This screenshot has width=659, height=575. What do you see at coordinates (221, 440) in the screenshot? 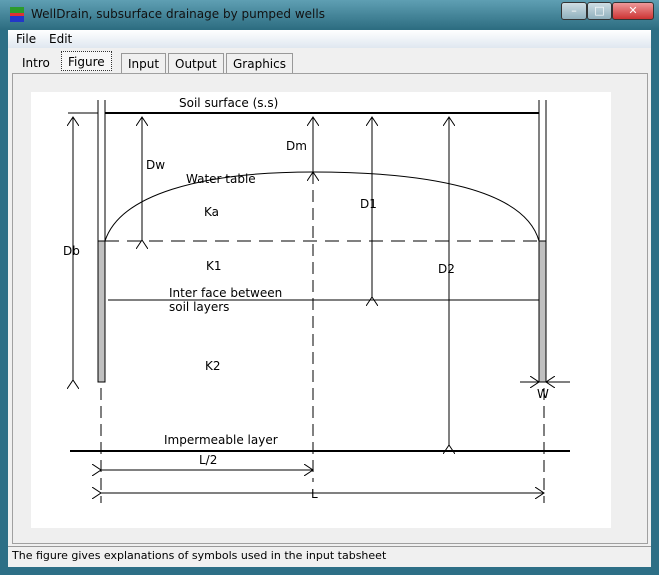
I see `impermeable-label: Impermeable layer` at bounding box center [221, 440].